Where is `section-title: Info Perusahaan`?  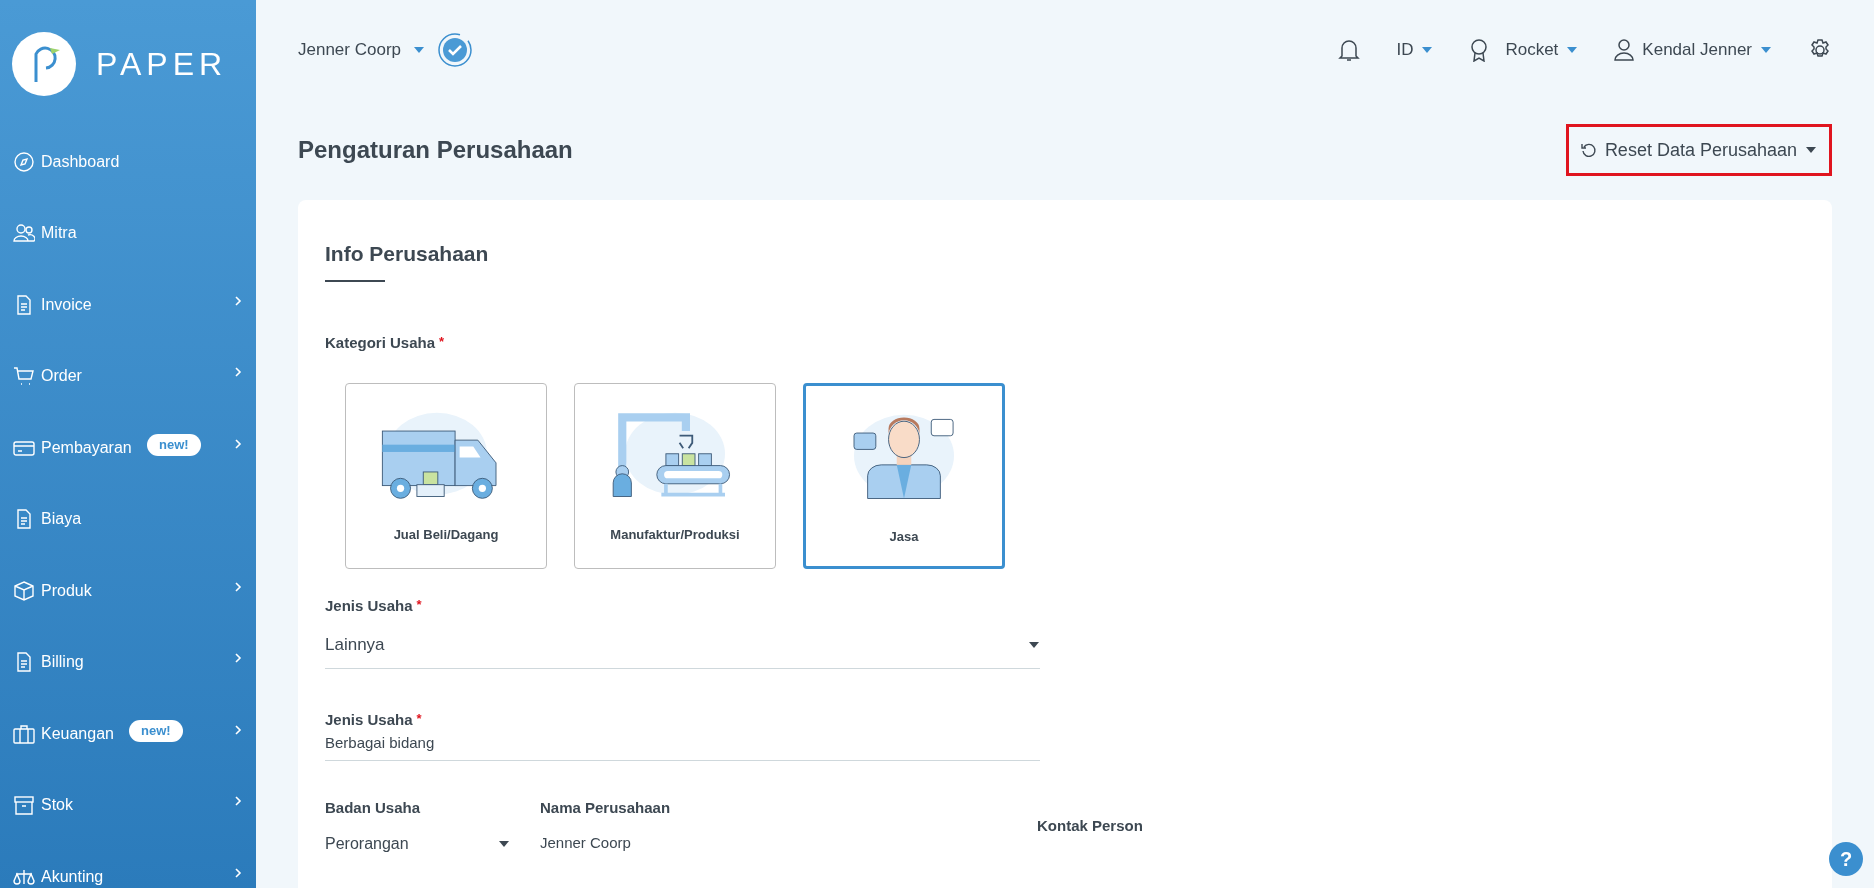 section-title: Info Perusahaan is located at coordinates (407, 254).